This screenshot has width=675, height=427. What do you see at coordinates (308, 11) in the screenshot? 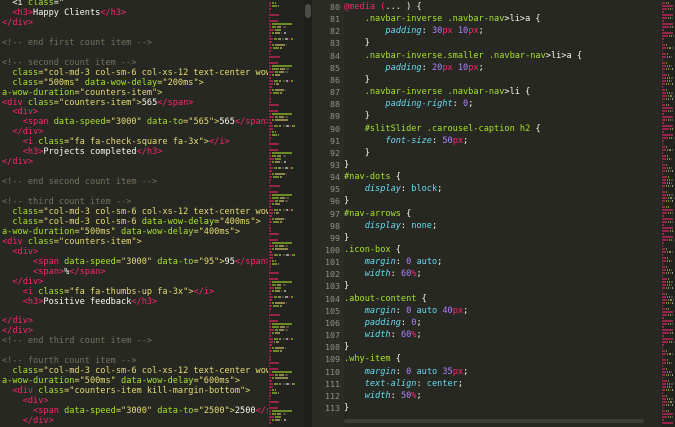
I see `left-scrollbar-thumb` at bounding box center [308, 11].